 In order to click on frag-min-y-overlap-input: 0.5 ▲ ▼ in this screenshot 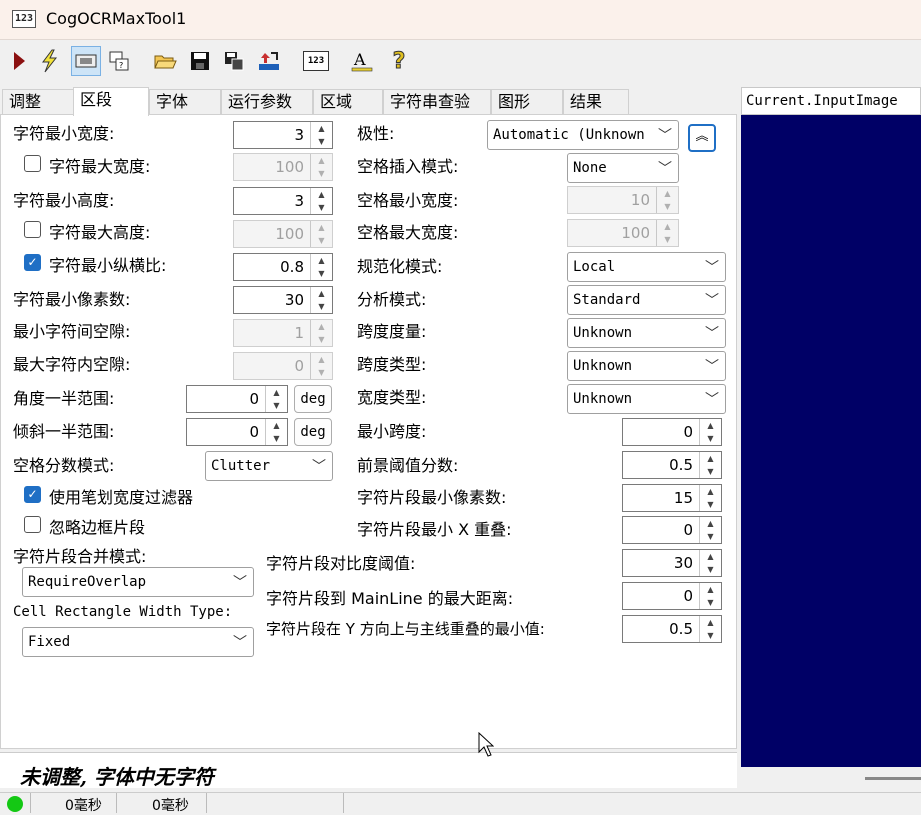, I will do `click(672, 629)`.